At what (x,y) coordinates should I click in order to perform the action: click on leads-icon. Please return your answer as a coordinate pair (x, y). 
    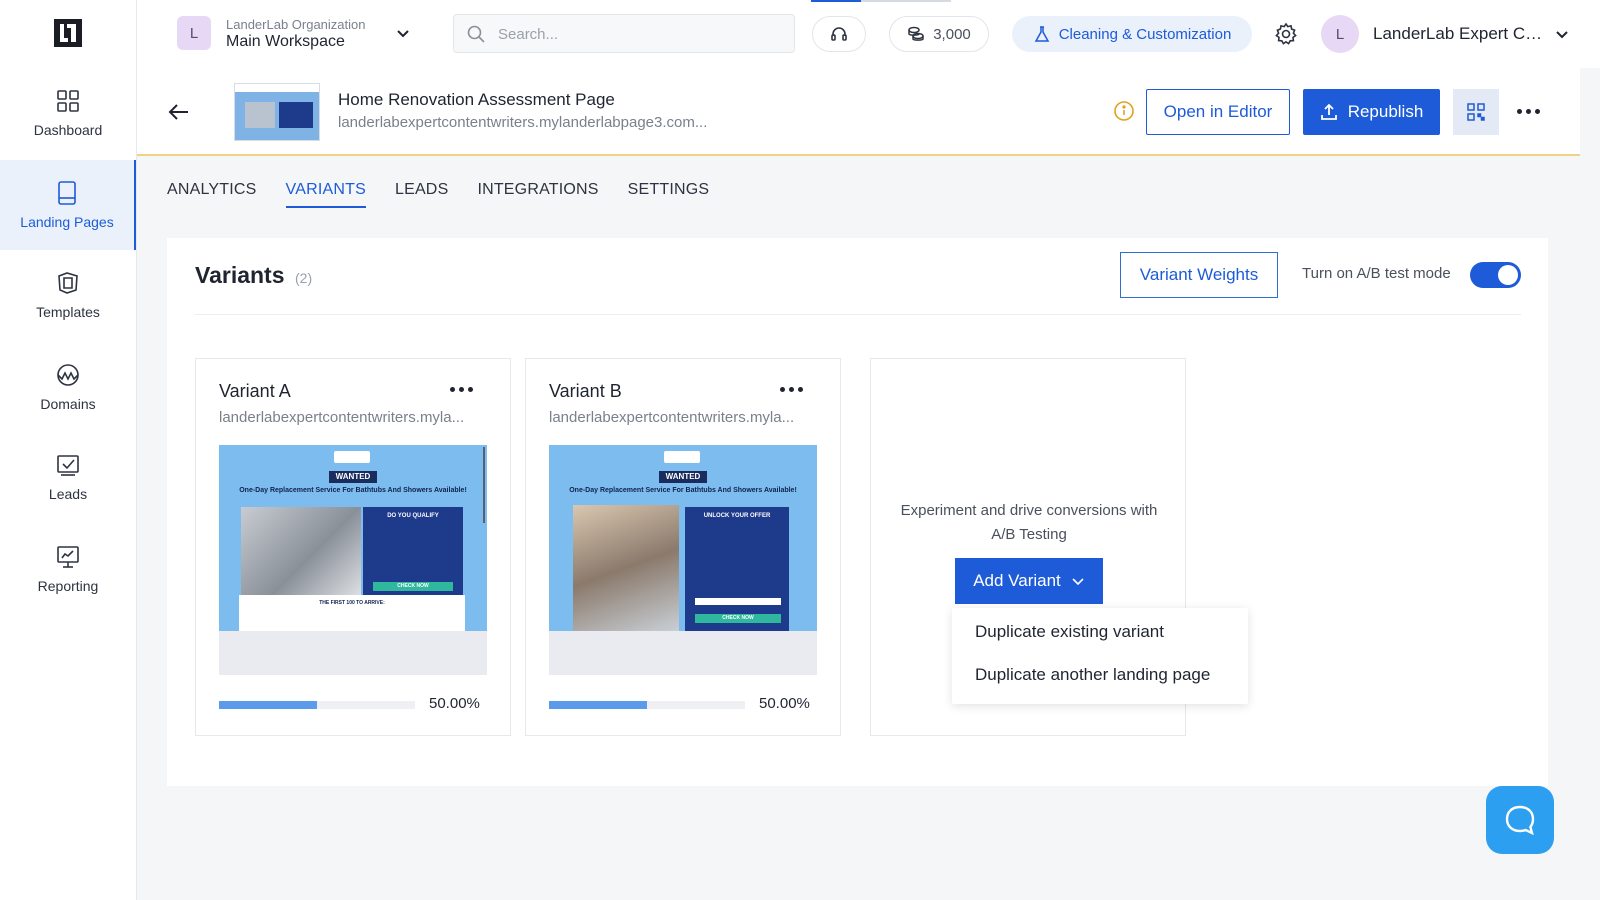
    Looking at the image, I should click on (68, 465).